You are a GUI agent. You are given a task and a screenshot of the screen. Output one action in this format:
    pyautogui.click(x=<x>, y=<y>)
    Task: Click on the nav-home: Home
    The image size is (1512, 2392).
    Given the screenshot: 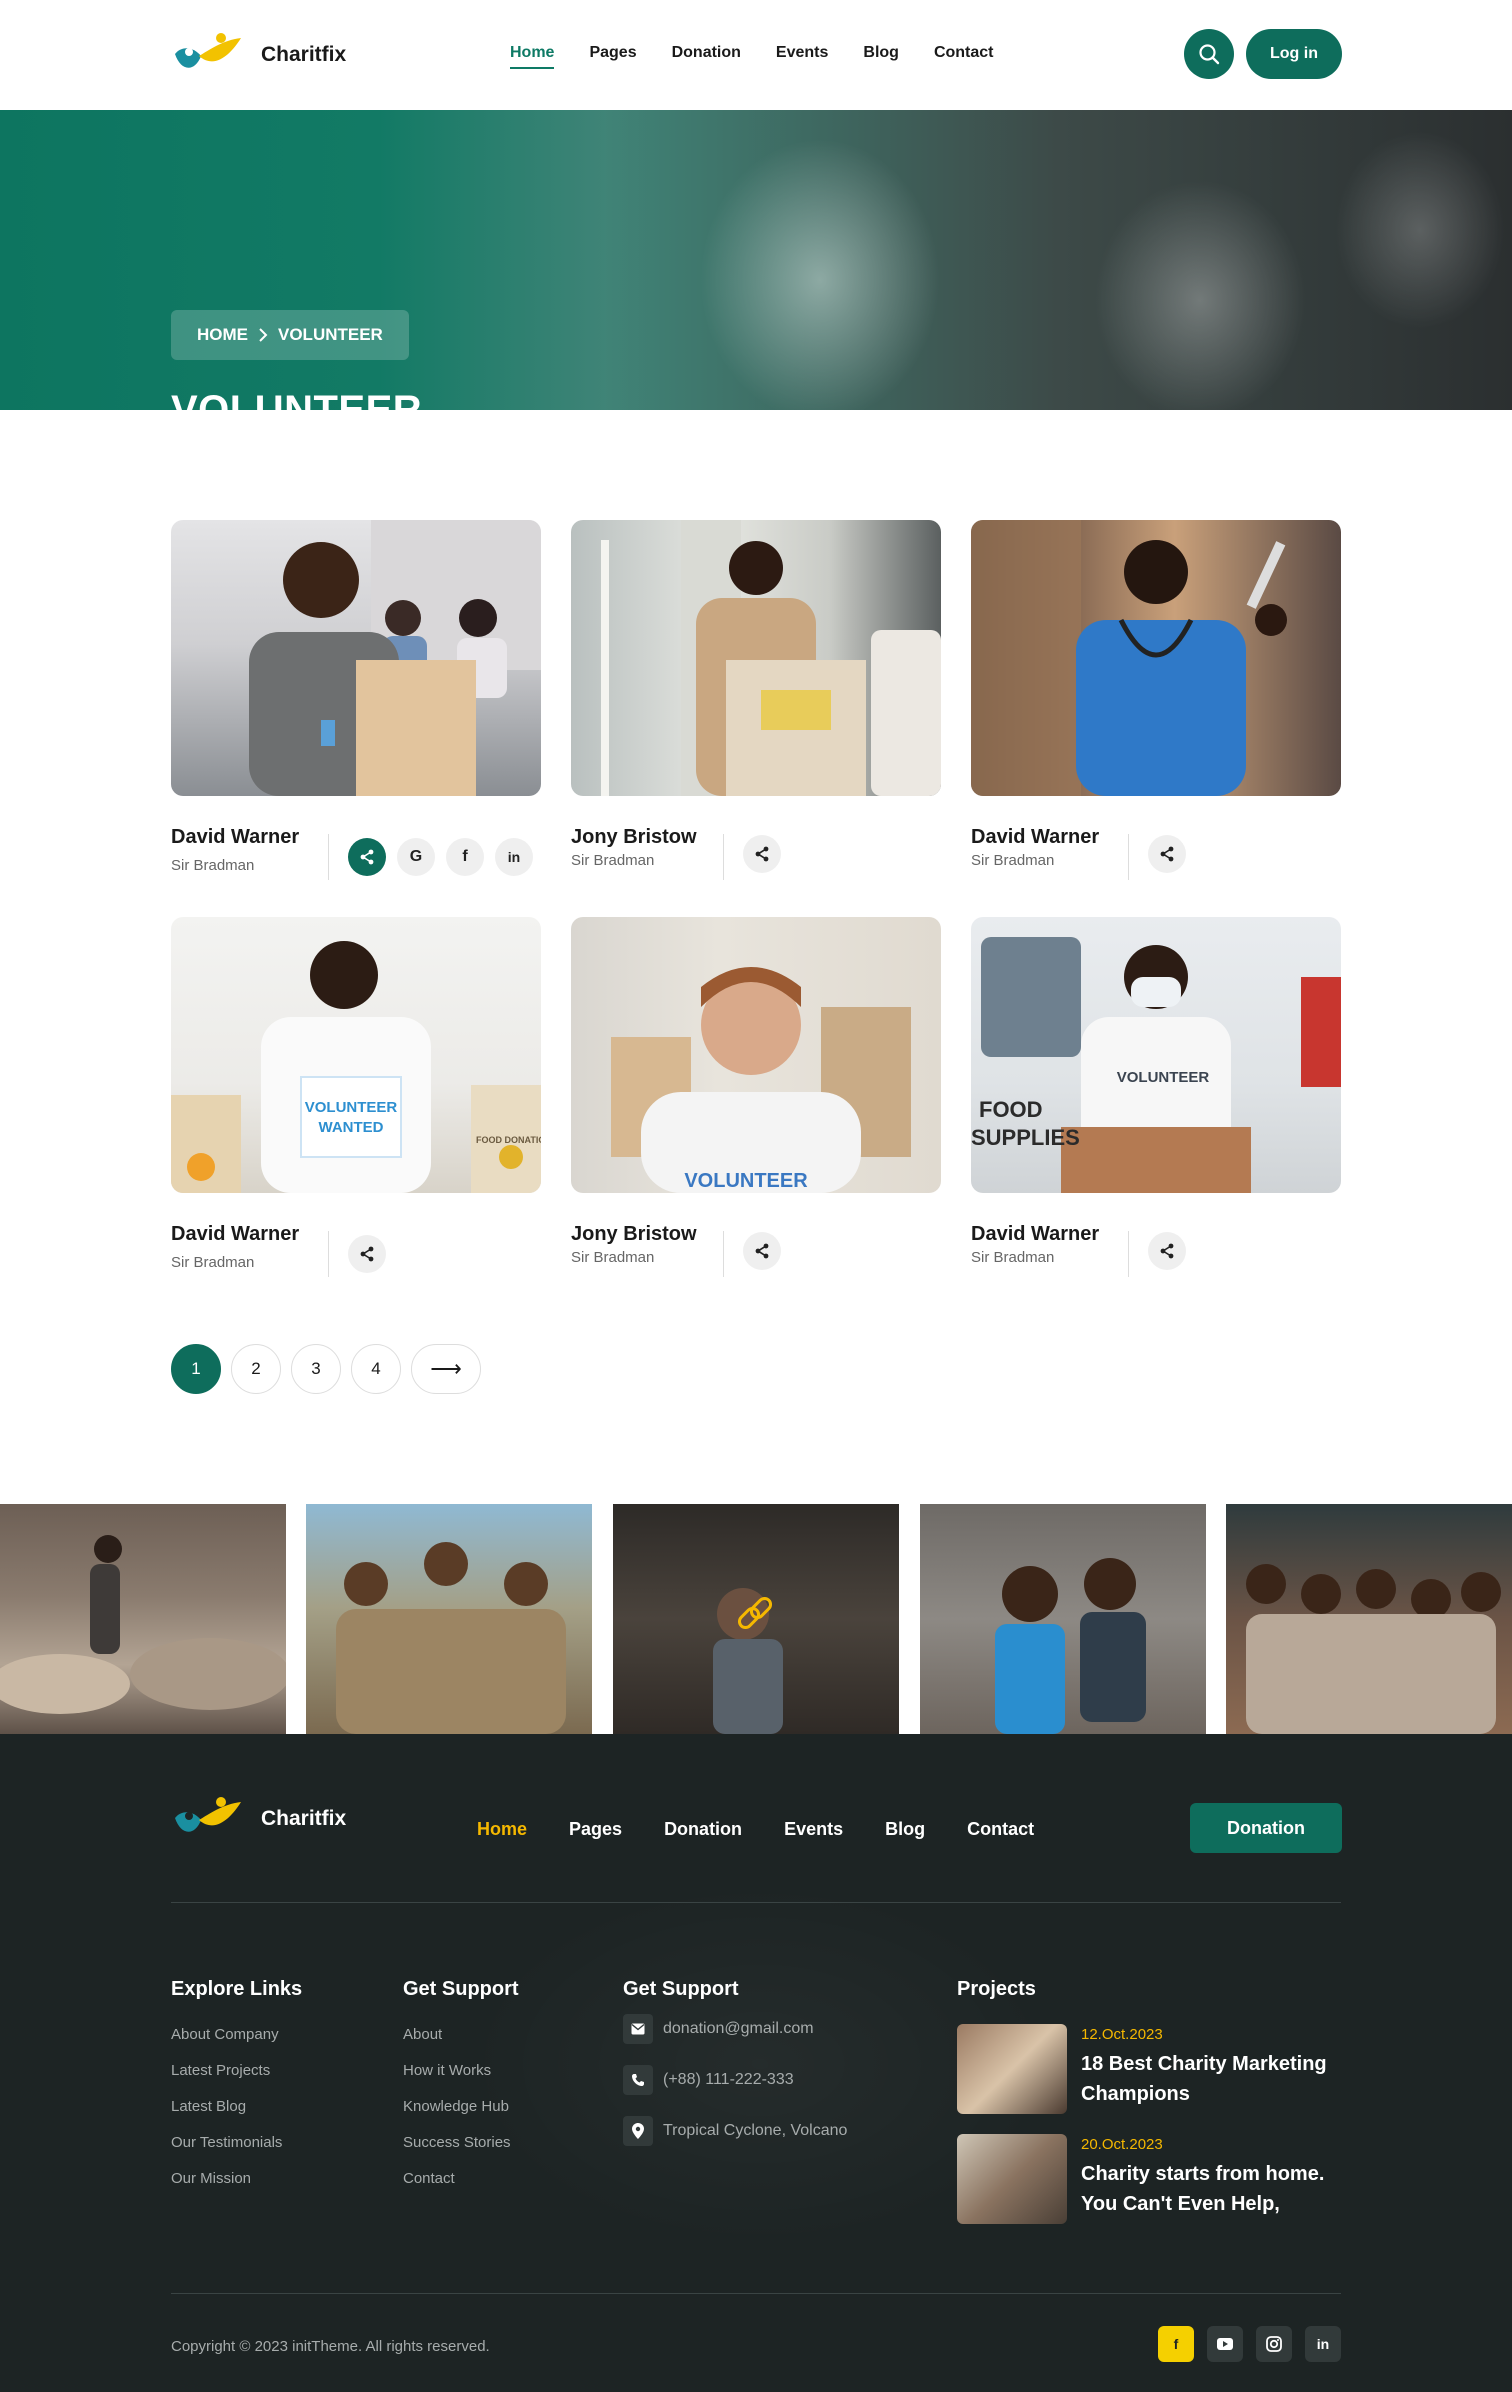 What is the action you would take?
    pyautogui.click(x=532, y=56)
    